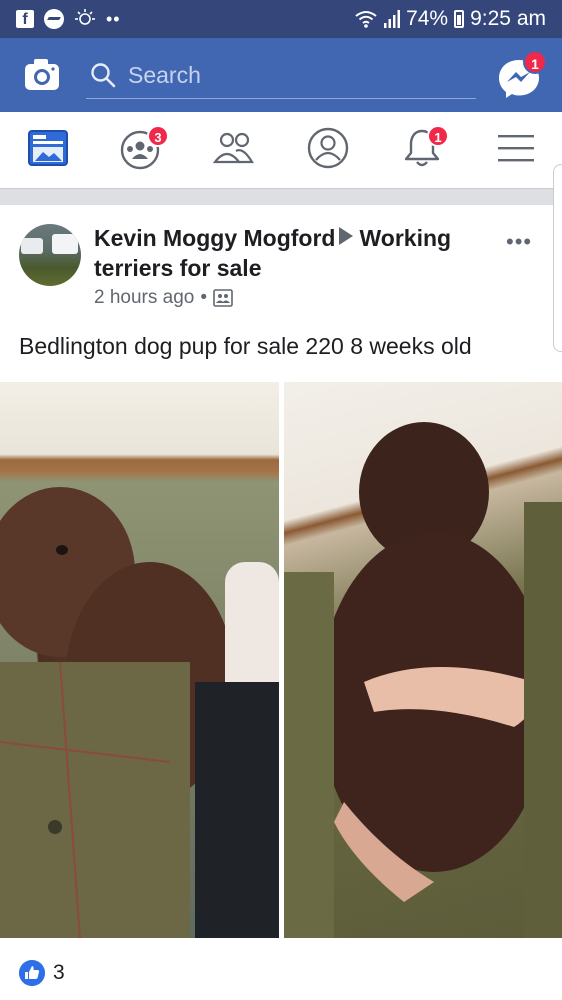 The height and width of the screenshot is (1000, 562). What do you see at coordinates (25, 19) in the screenshot?
I see `facebook-notification-icon: f` at bounding box center [25, 19].